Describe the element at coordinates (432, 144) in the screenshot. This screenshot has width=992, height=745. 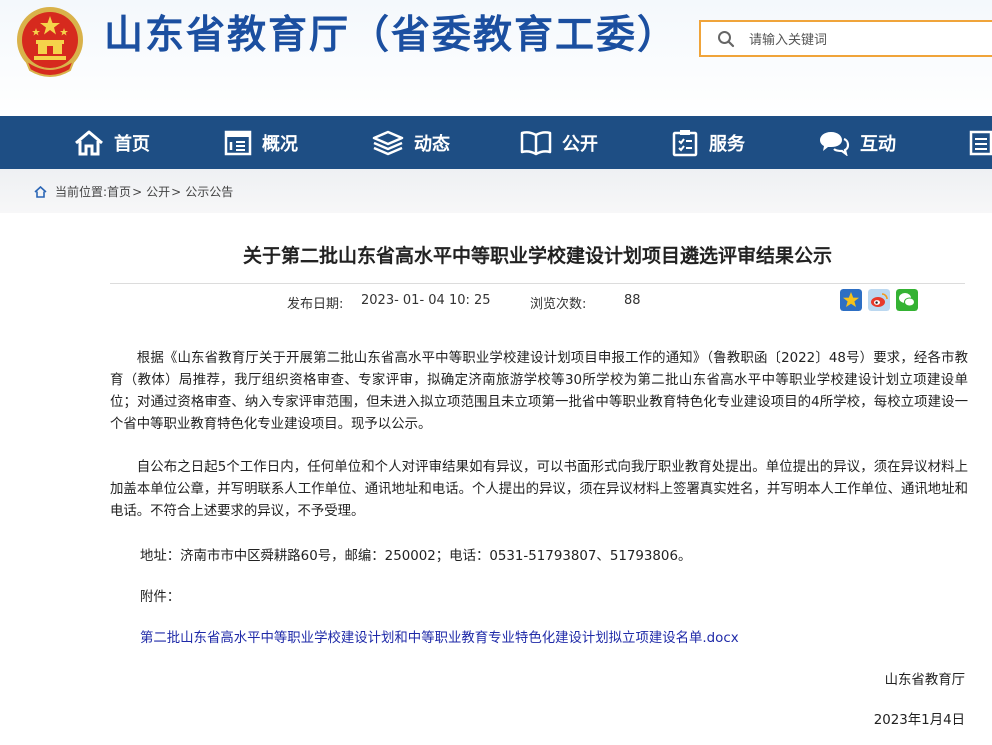
I see `nav-label-news: 动态` at that location.